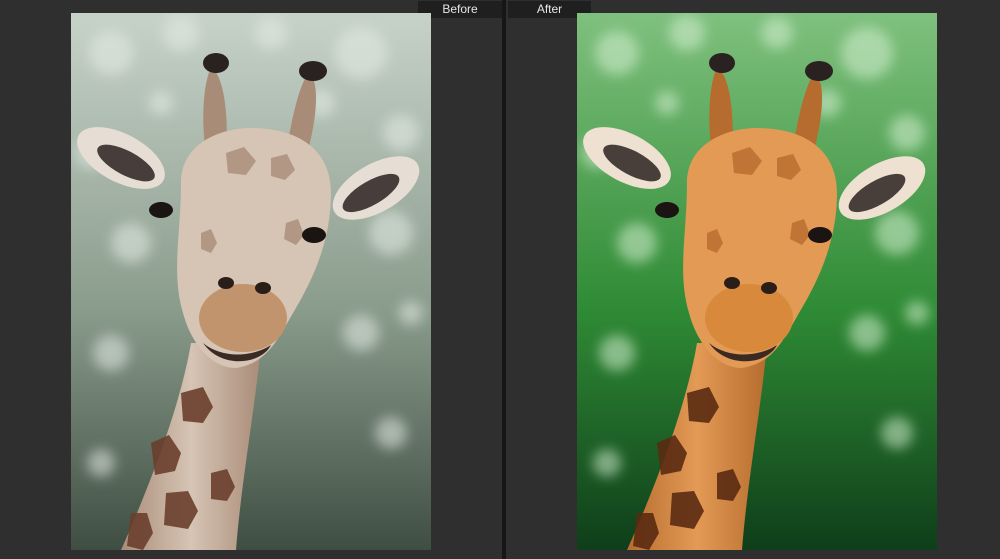 This screenshot has height=559, width=1000. What do you see at coordinates (504, 279) in the screenshot?
I see `compare-divider` at bounding box center [504, 279].